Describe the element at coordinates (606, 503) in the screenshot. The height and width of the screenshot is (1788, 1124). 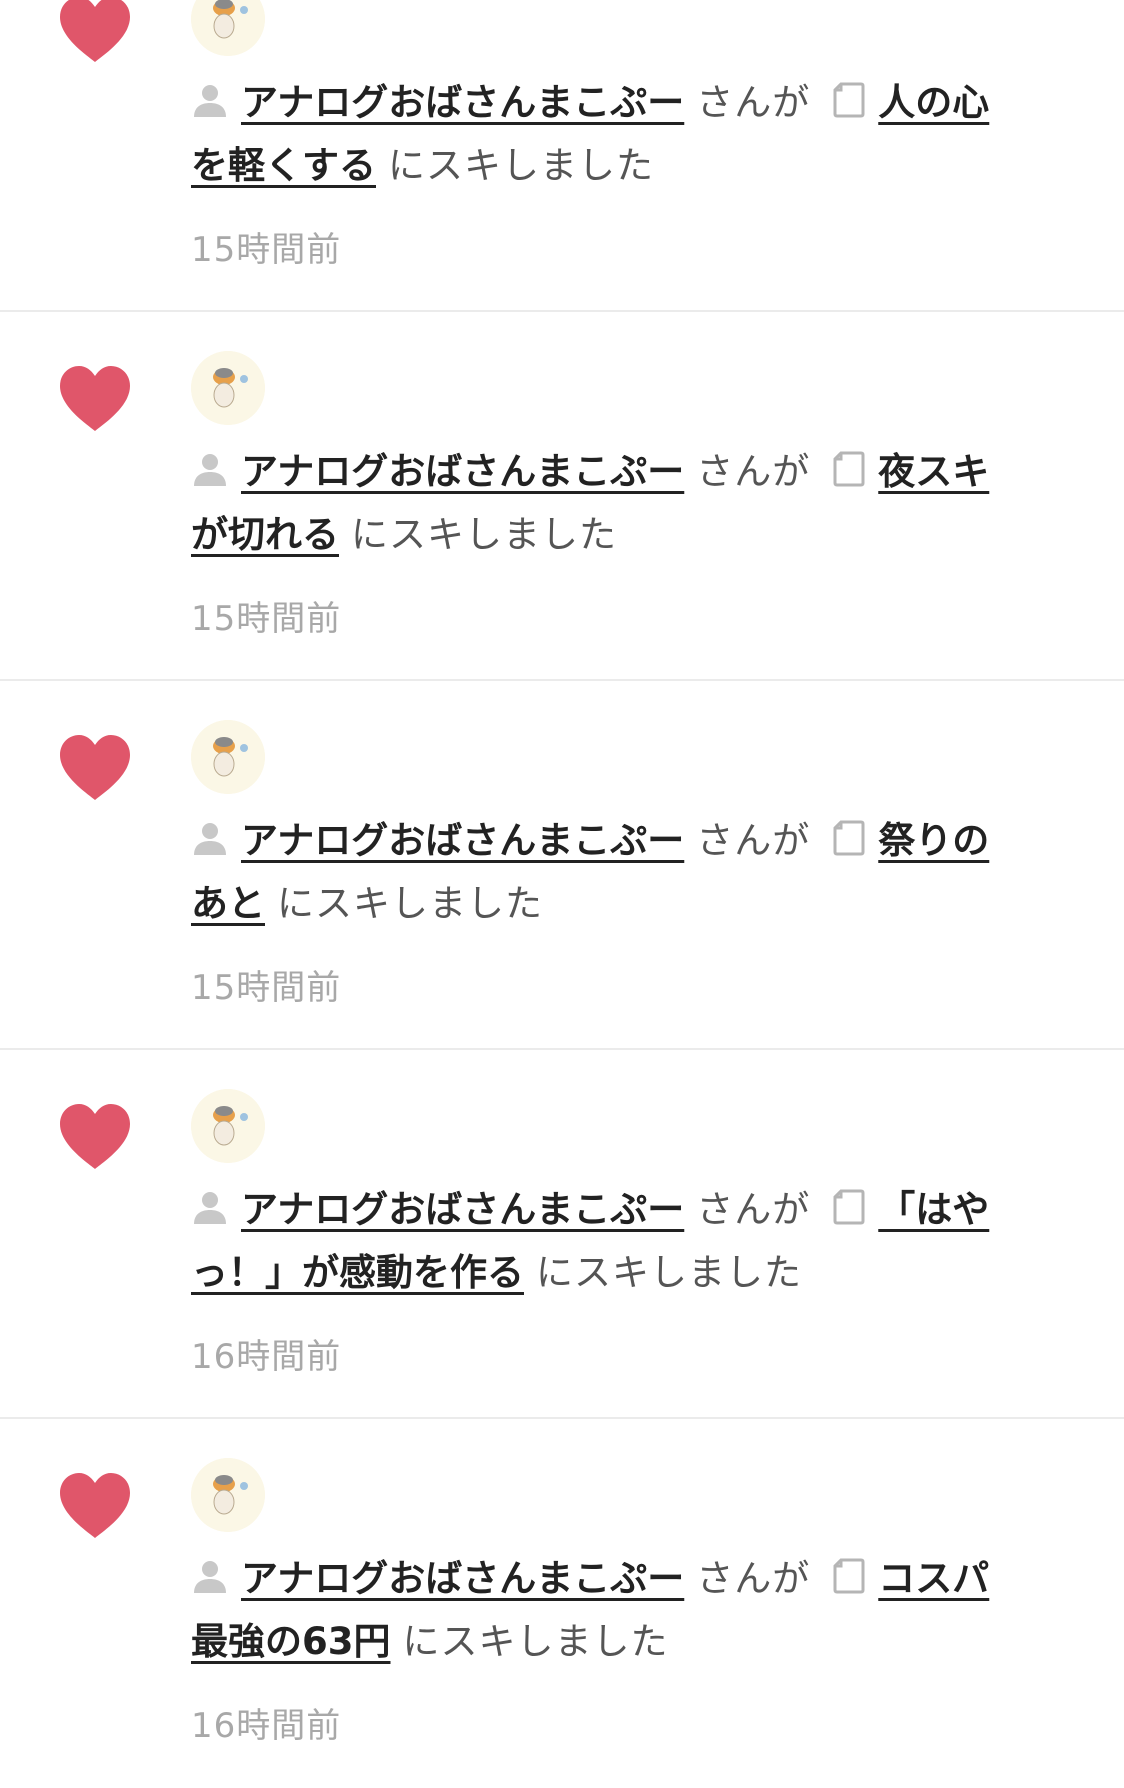
I see `notification-text: アナログおばさんまこぷー さんが 夜スキが切れる にスキしました` at that location.